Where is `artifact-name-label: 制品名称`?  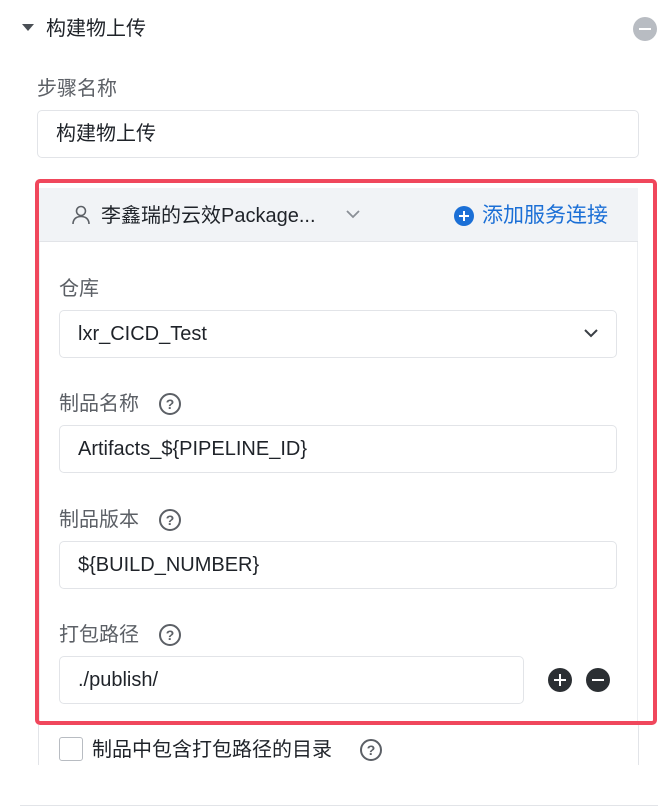
artifact-name-label: 制品名称 is located at coordinates (99, 404).